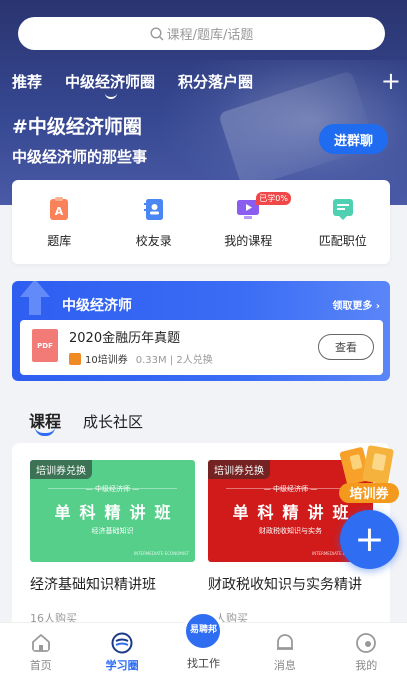  Describe the element at coordinates (45, 422) in the screenshot. I see `tab-courses: 课程` at that location.